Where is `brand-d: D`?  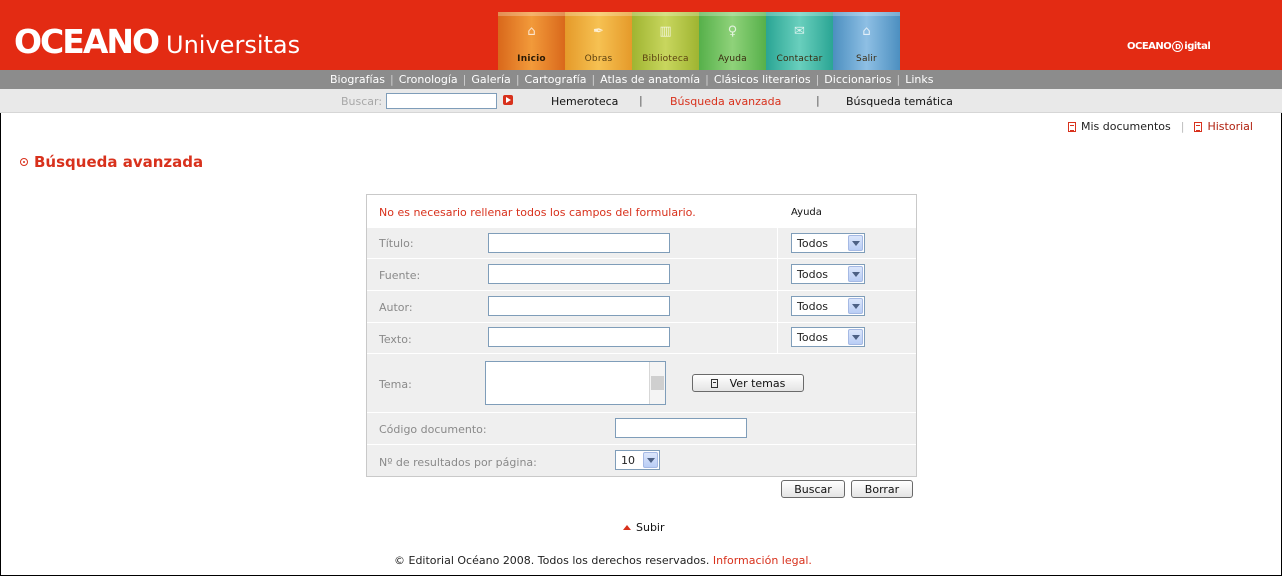
brand-d: D is located at coordinates (1178, 46).